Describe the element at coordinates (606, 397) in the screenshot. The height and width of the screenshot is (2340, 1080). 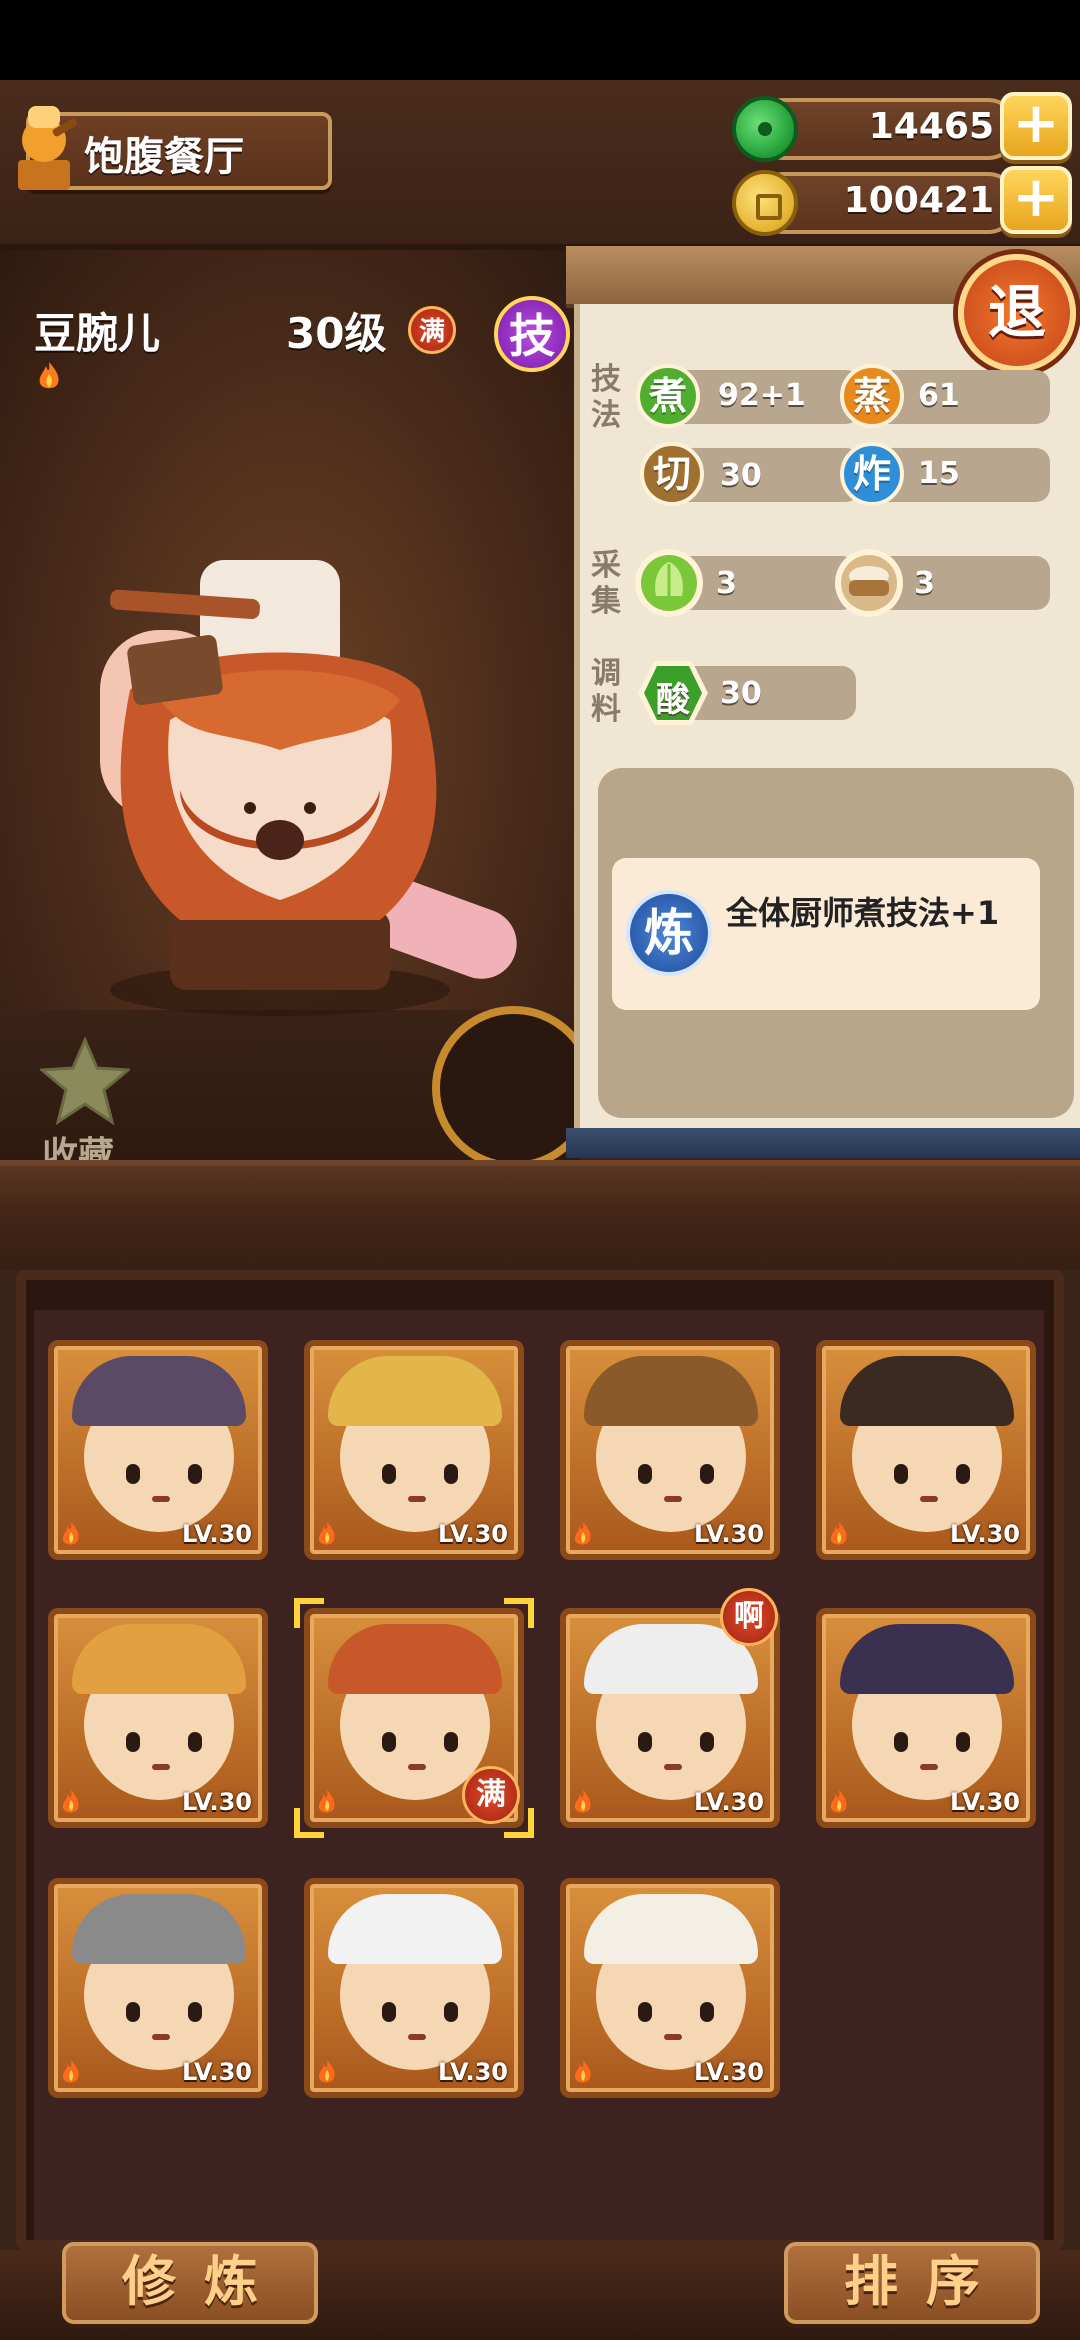
I see `section-label-technique: 技法` at that location.